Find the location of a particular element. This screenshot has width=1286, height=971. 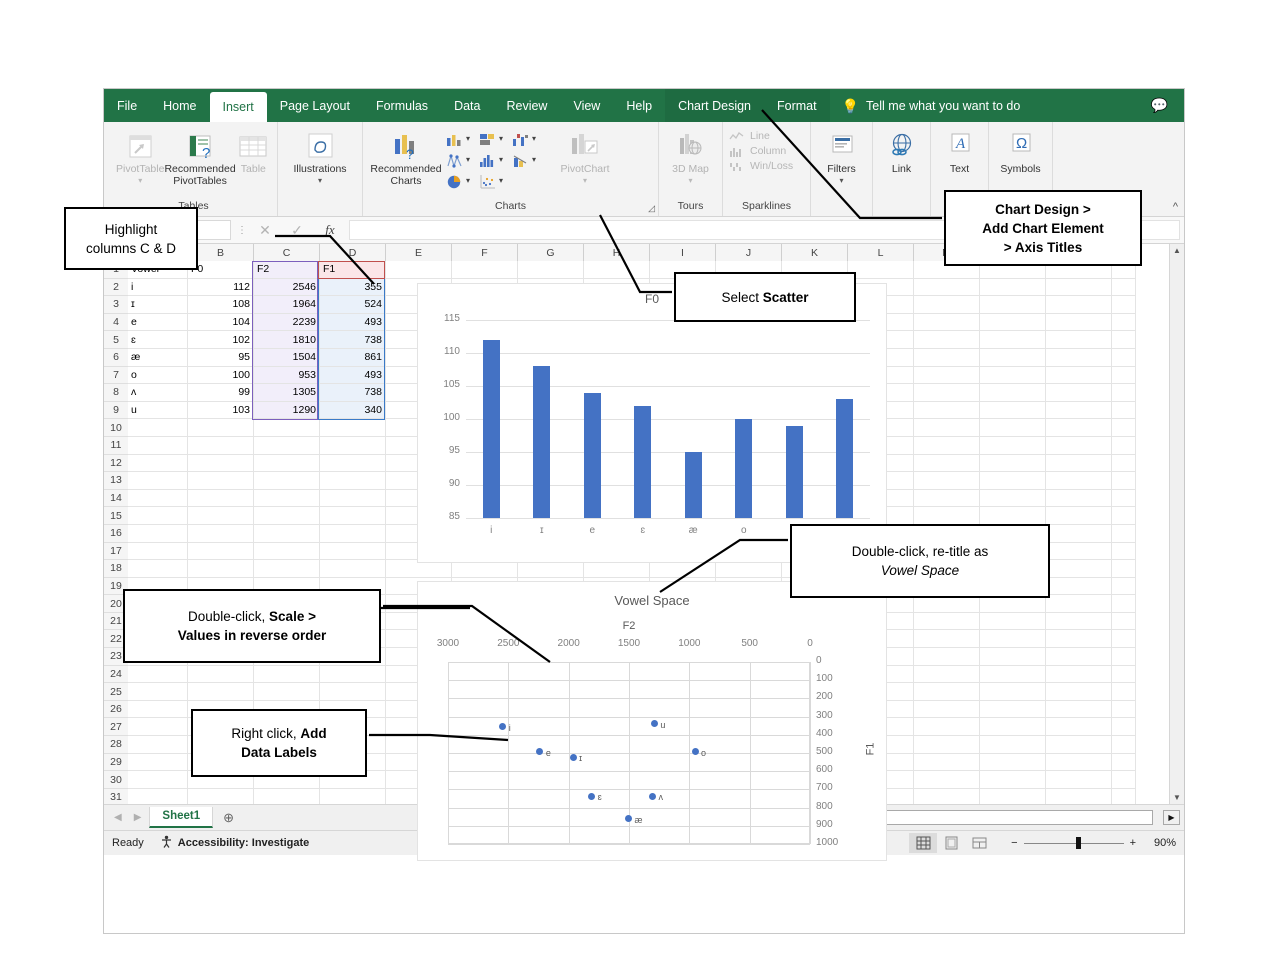

callout-reverse-bold2: Values in reverse order is located at coordinates (252, 635).